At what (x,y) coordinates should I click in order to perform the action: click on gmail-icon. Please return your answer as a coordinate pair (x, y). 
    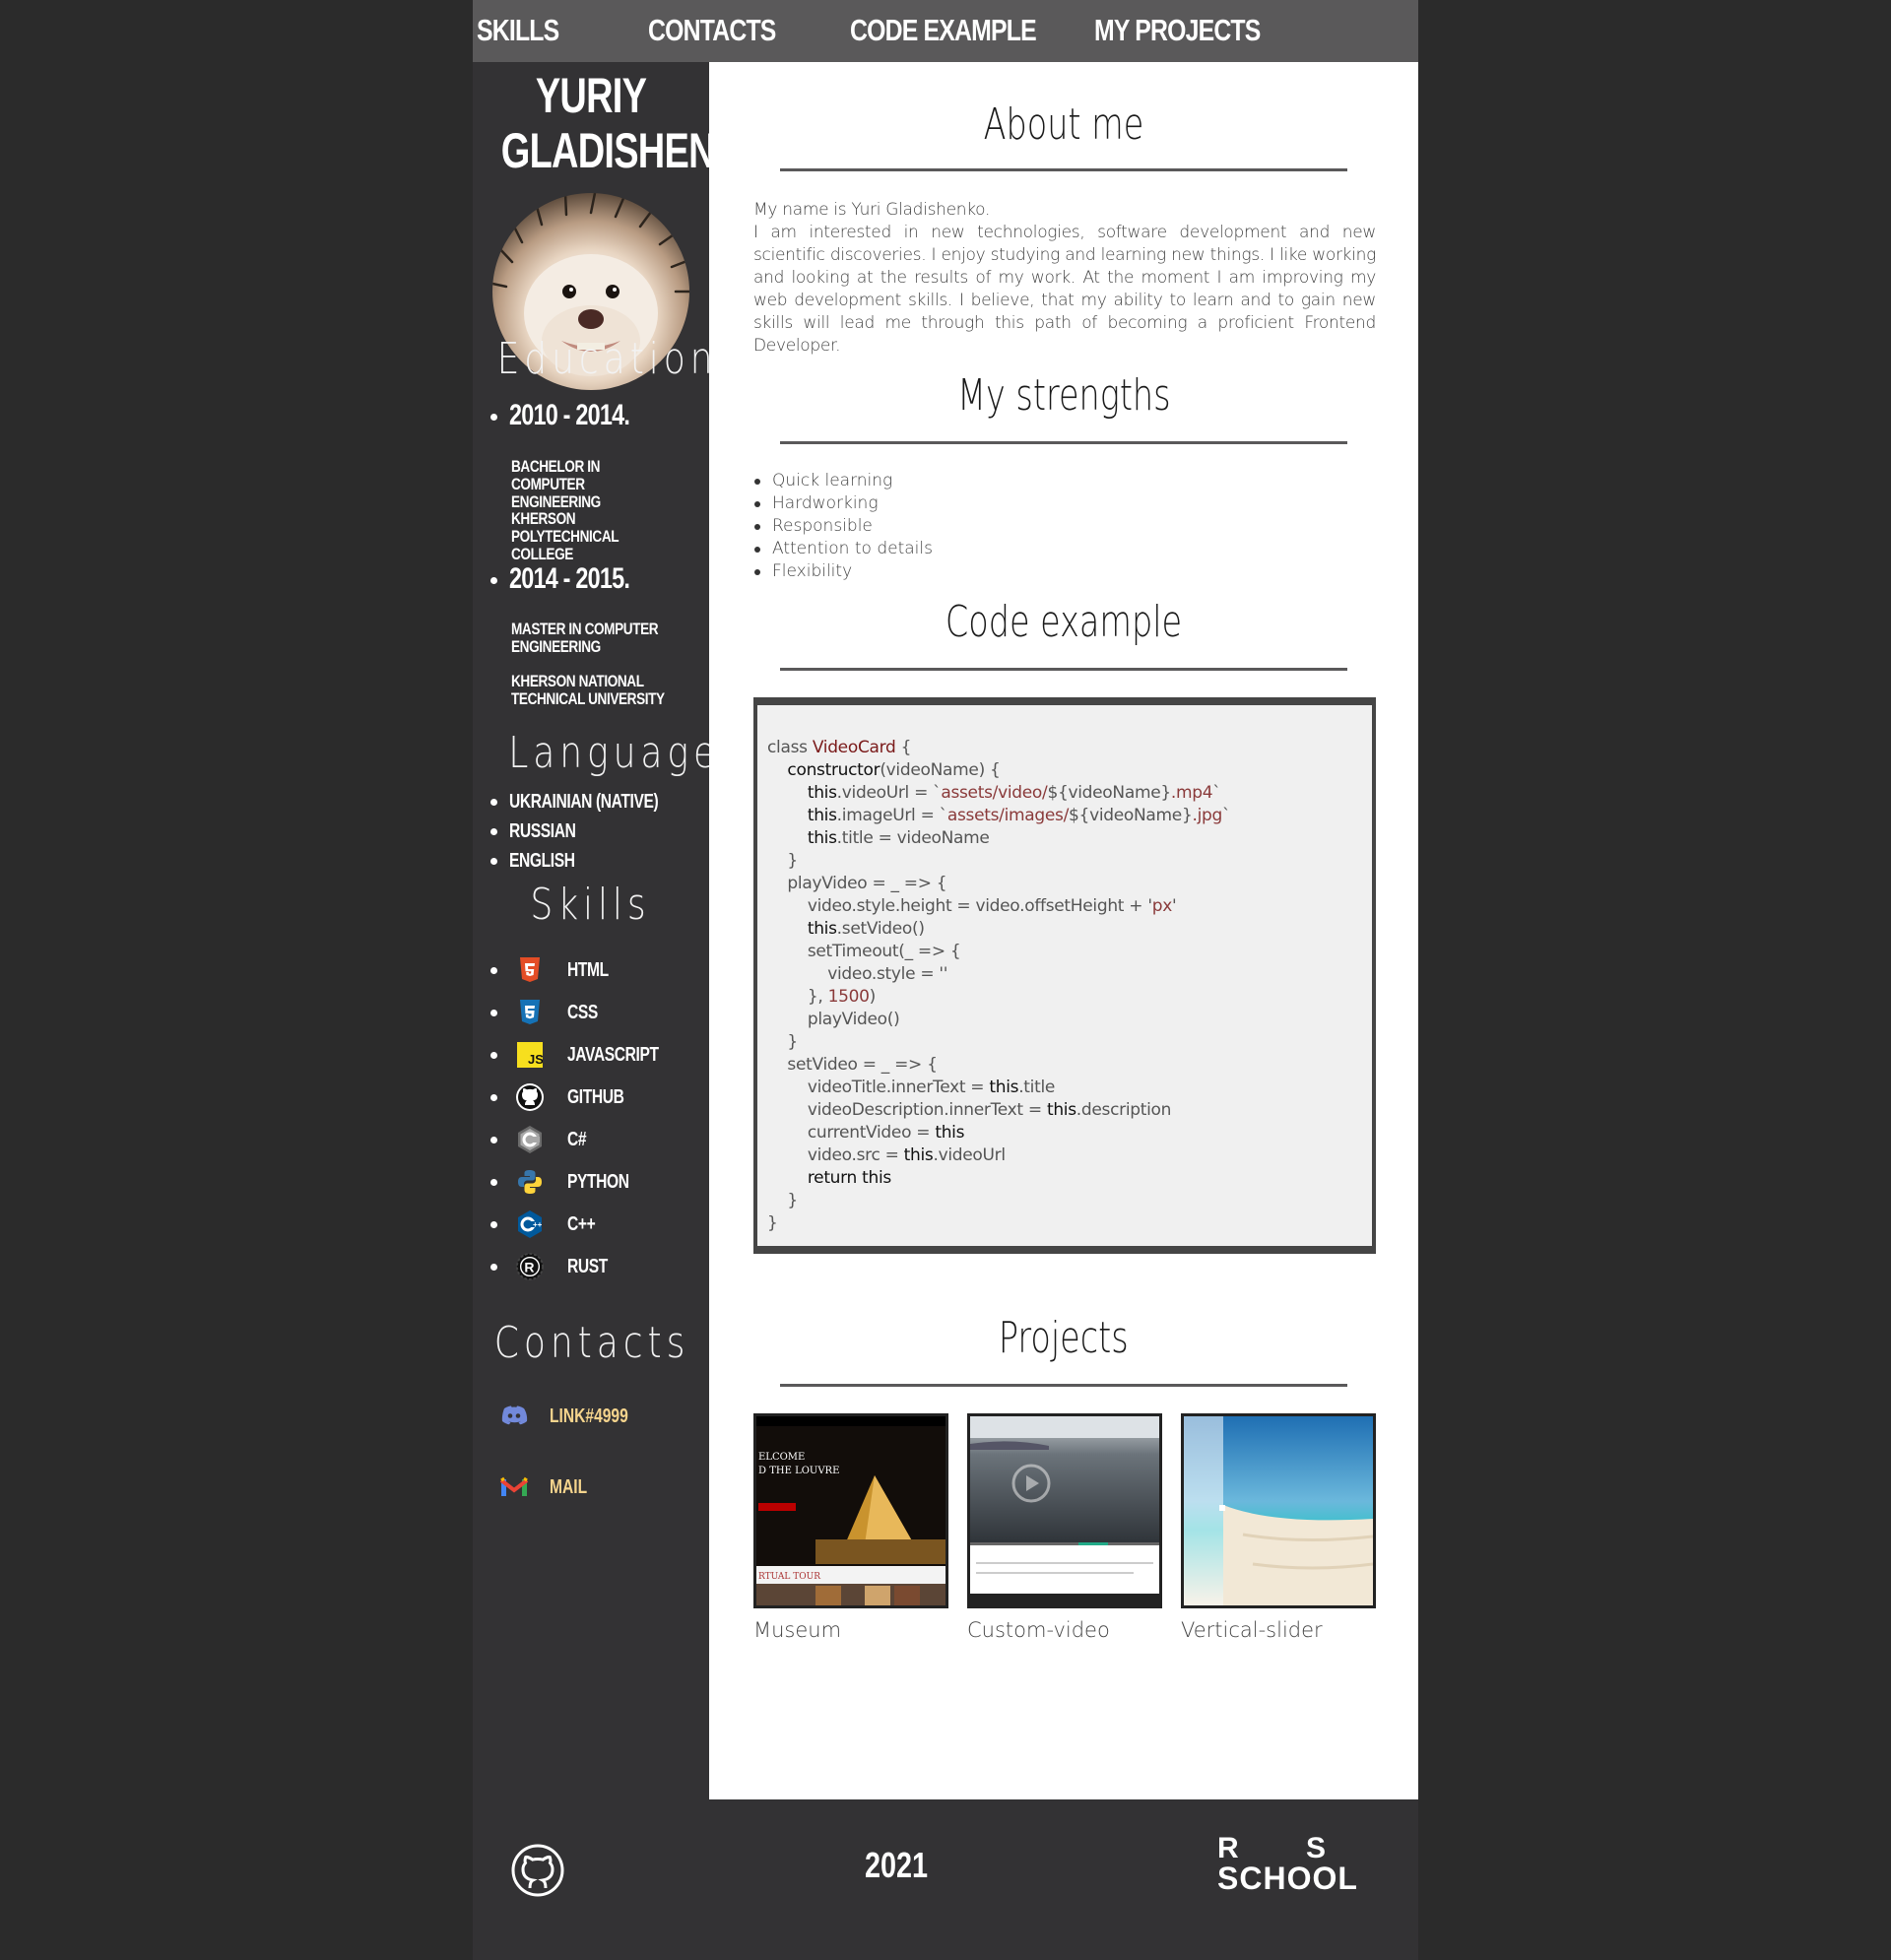
    Looking at the image, I should click on (514, 1487).